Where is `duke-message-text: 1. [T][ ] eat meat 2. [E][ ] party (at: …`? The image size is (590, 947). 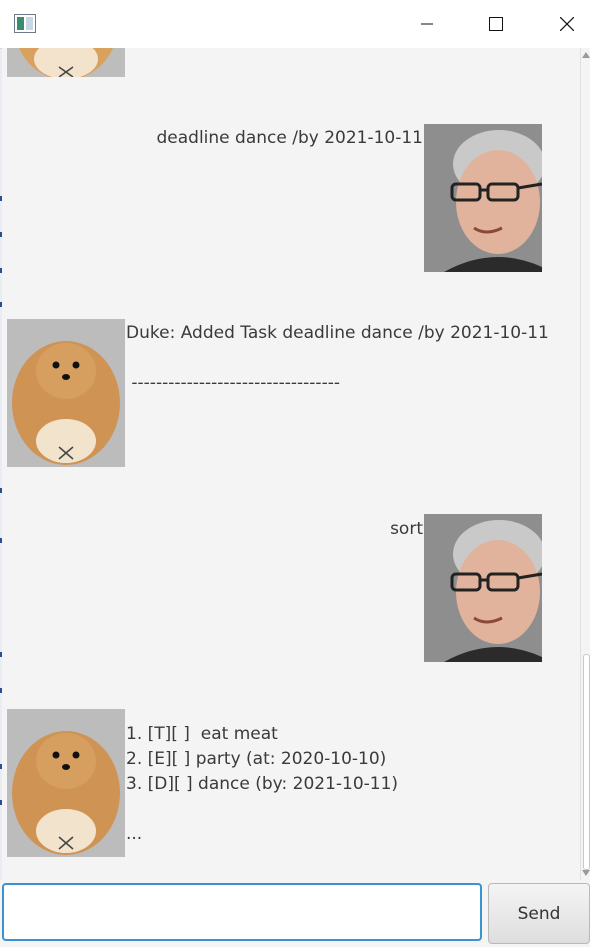 duke-message-text: 1. [T][ ] eat meat 2. [E][ ] party (at: … is located at coordinates (262, 784).